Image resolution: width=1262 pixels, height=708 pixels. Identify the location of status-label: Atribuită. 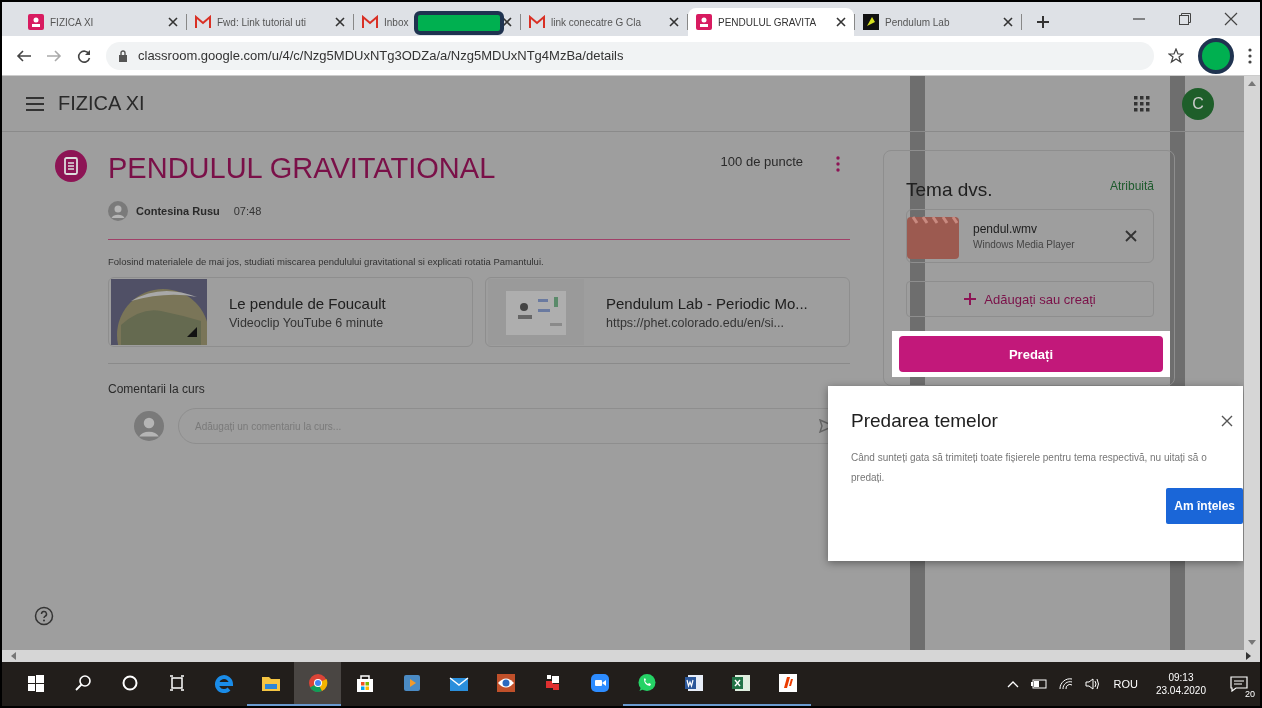
(1131, 186).